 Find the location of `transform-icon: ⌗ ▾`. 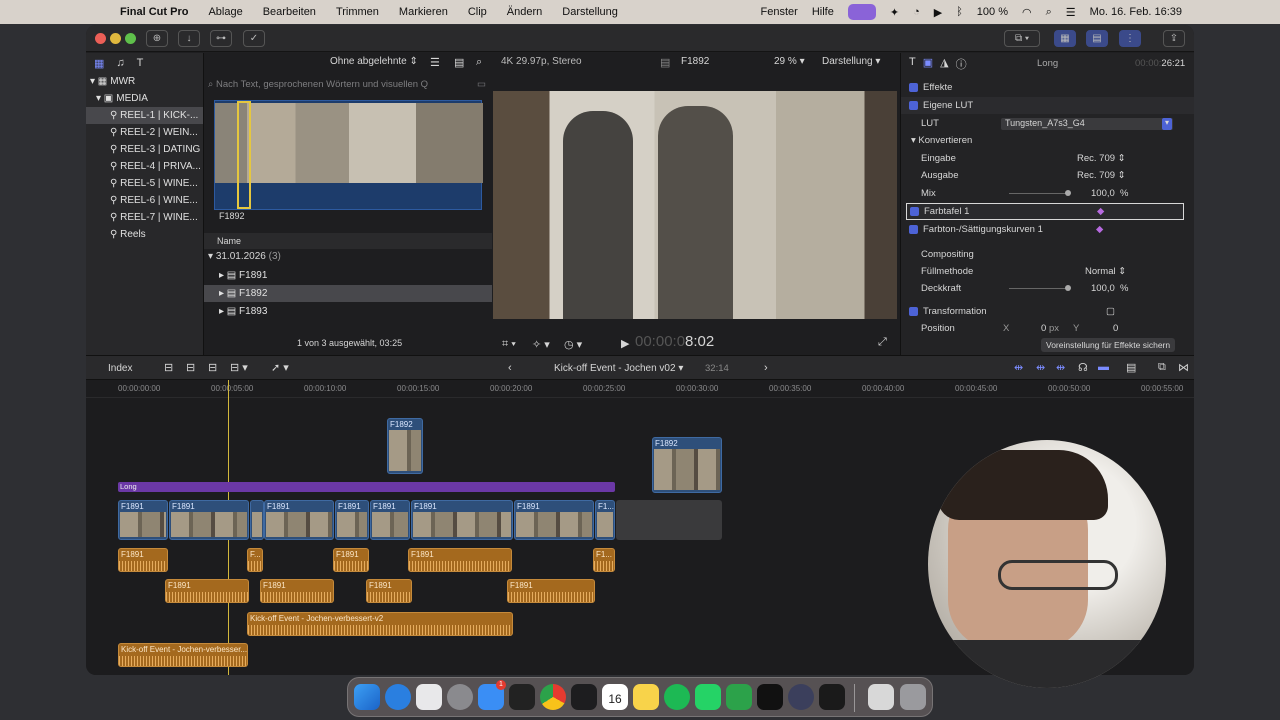

transform-icon: ⌗ ▾ is located at coordinates (509, 344).